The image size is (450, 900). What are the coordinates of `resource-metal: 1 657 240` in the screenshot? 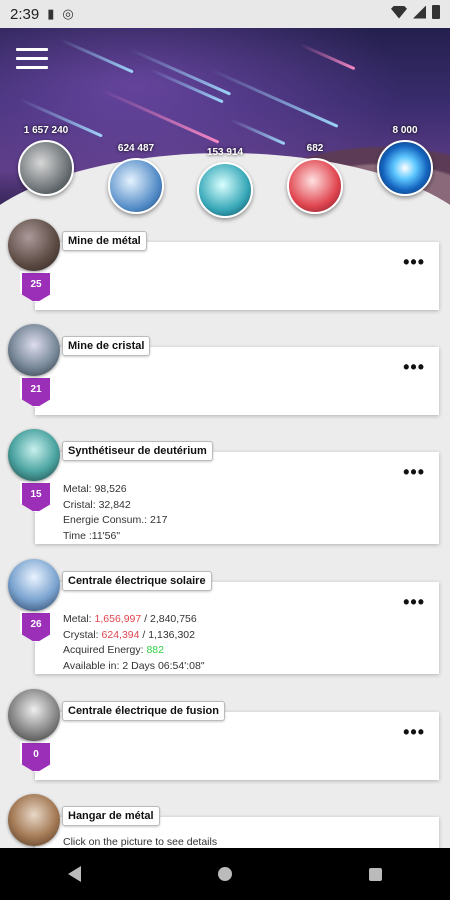 It's located at (46, 160).